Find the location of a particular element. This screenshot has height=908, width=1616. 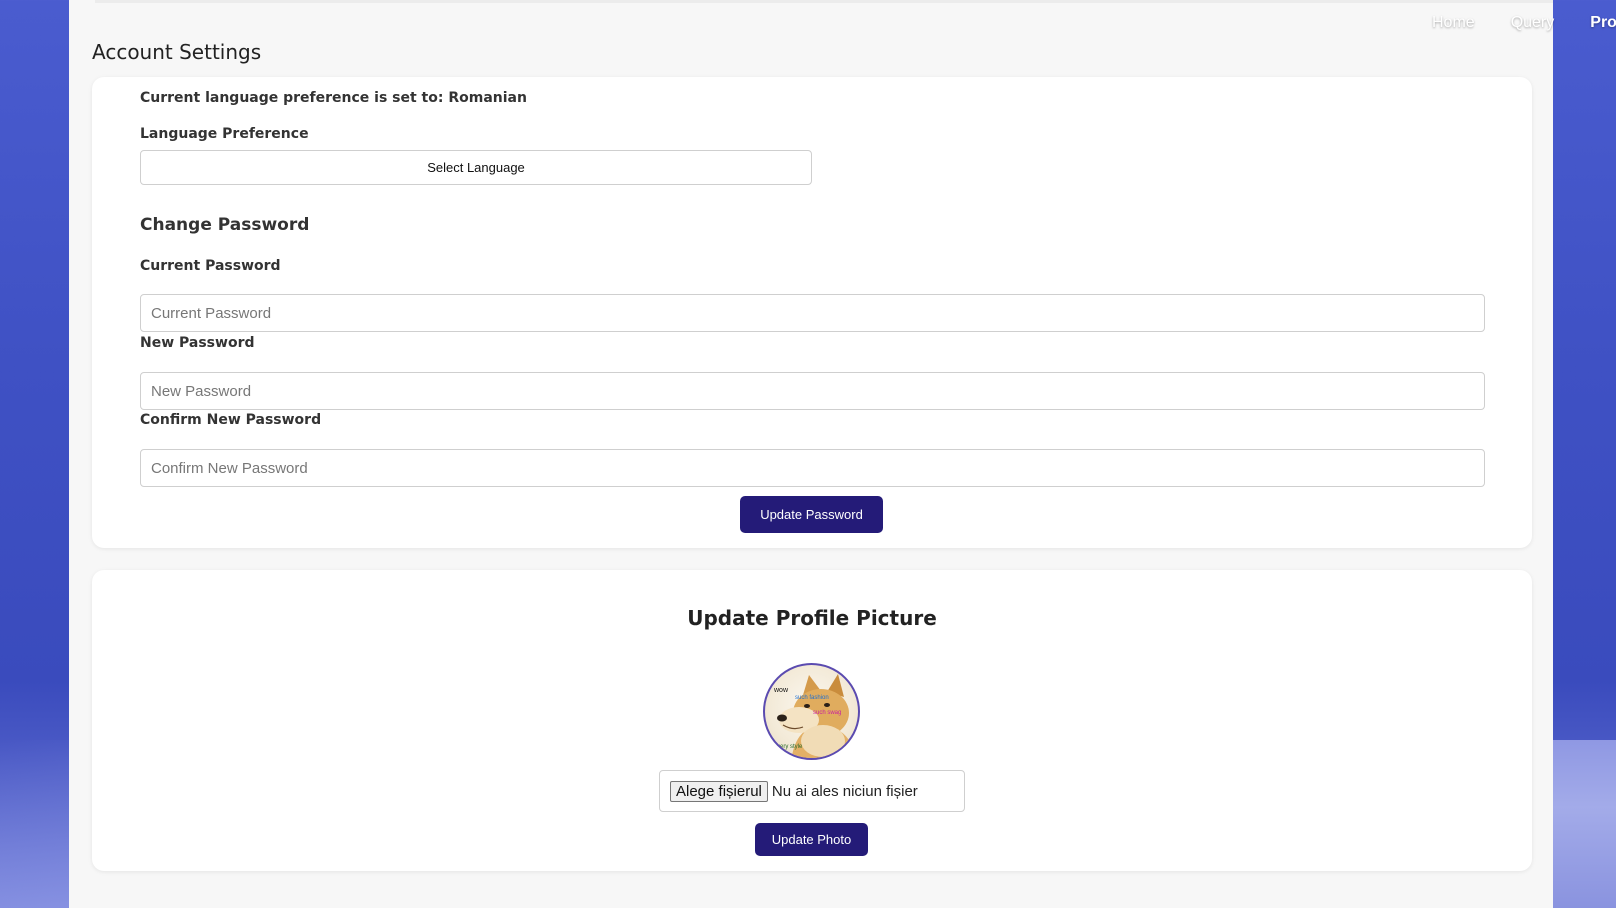

language-preference-label: Language Preference is located at coordinates (224, 134).